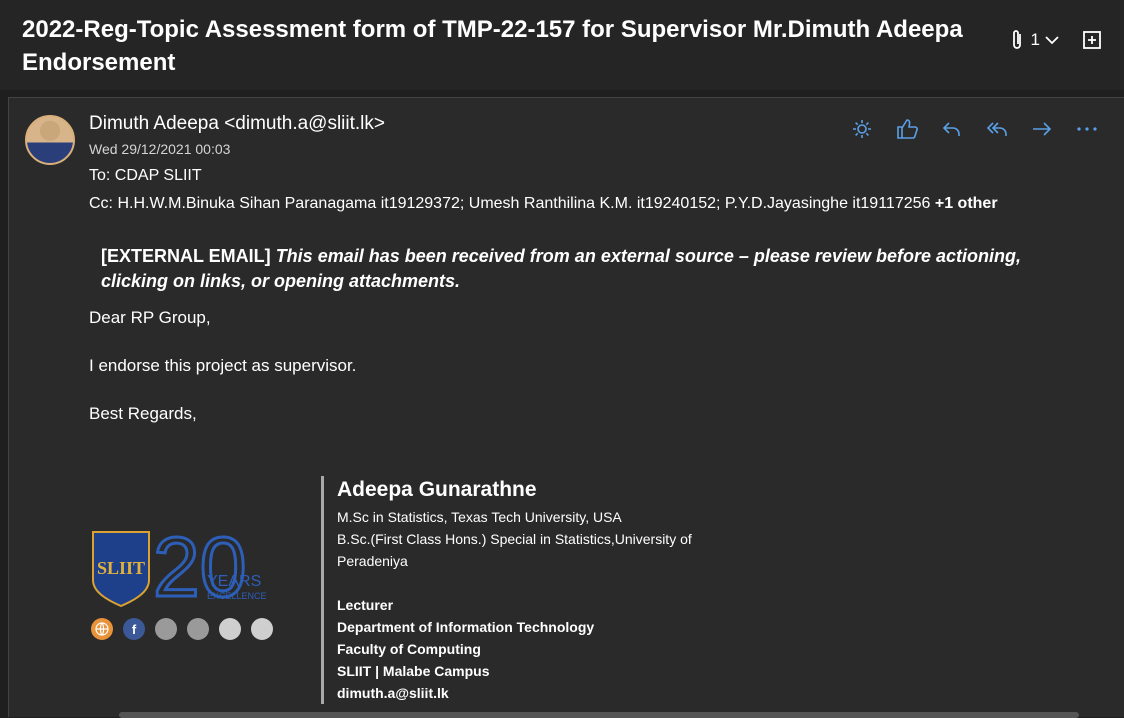 The height and width of the screenshot is (718, 1124). I want to click on facebook-icon: f, so click(134, 629).